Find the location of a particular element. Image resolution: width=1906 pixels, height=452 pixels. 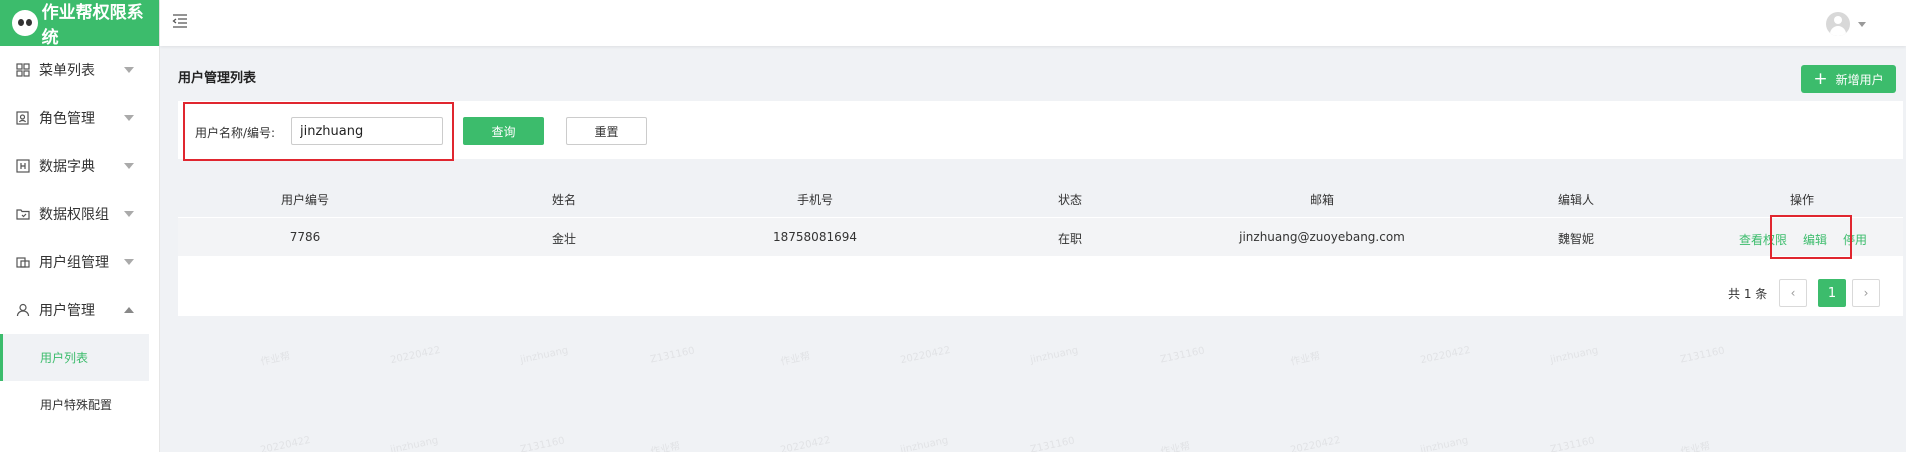

menu-collapse-icon is located at coordinates (180, 21).